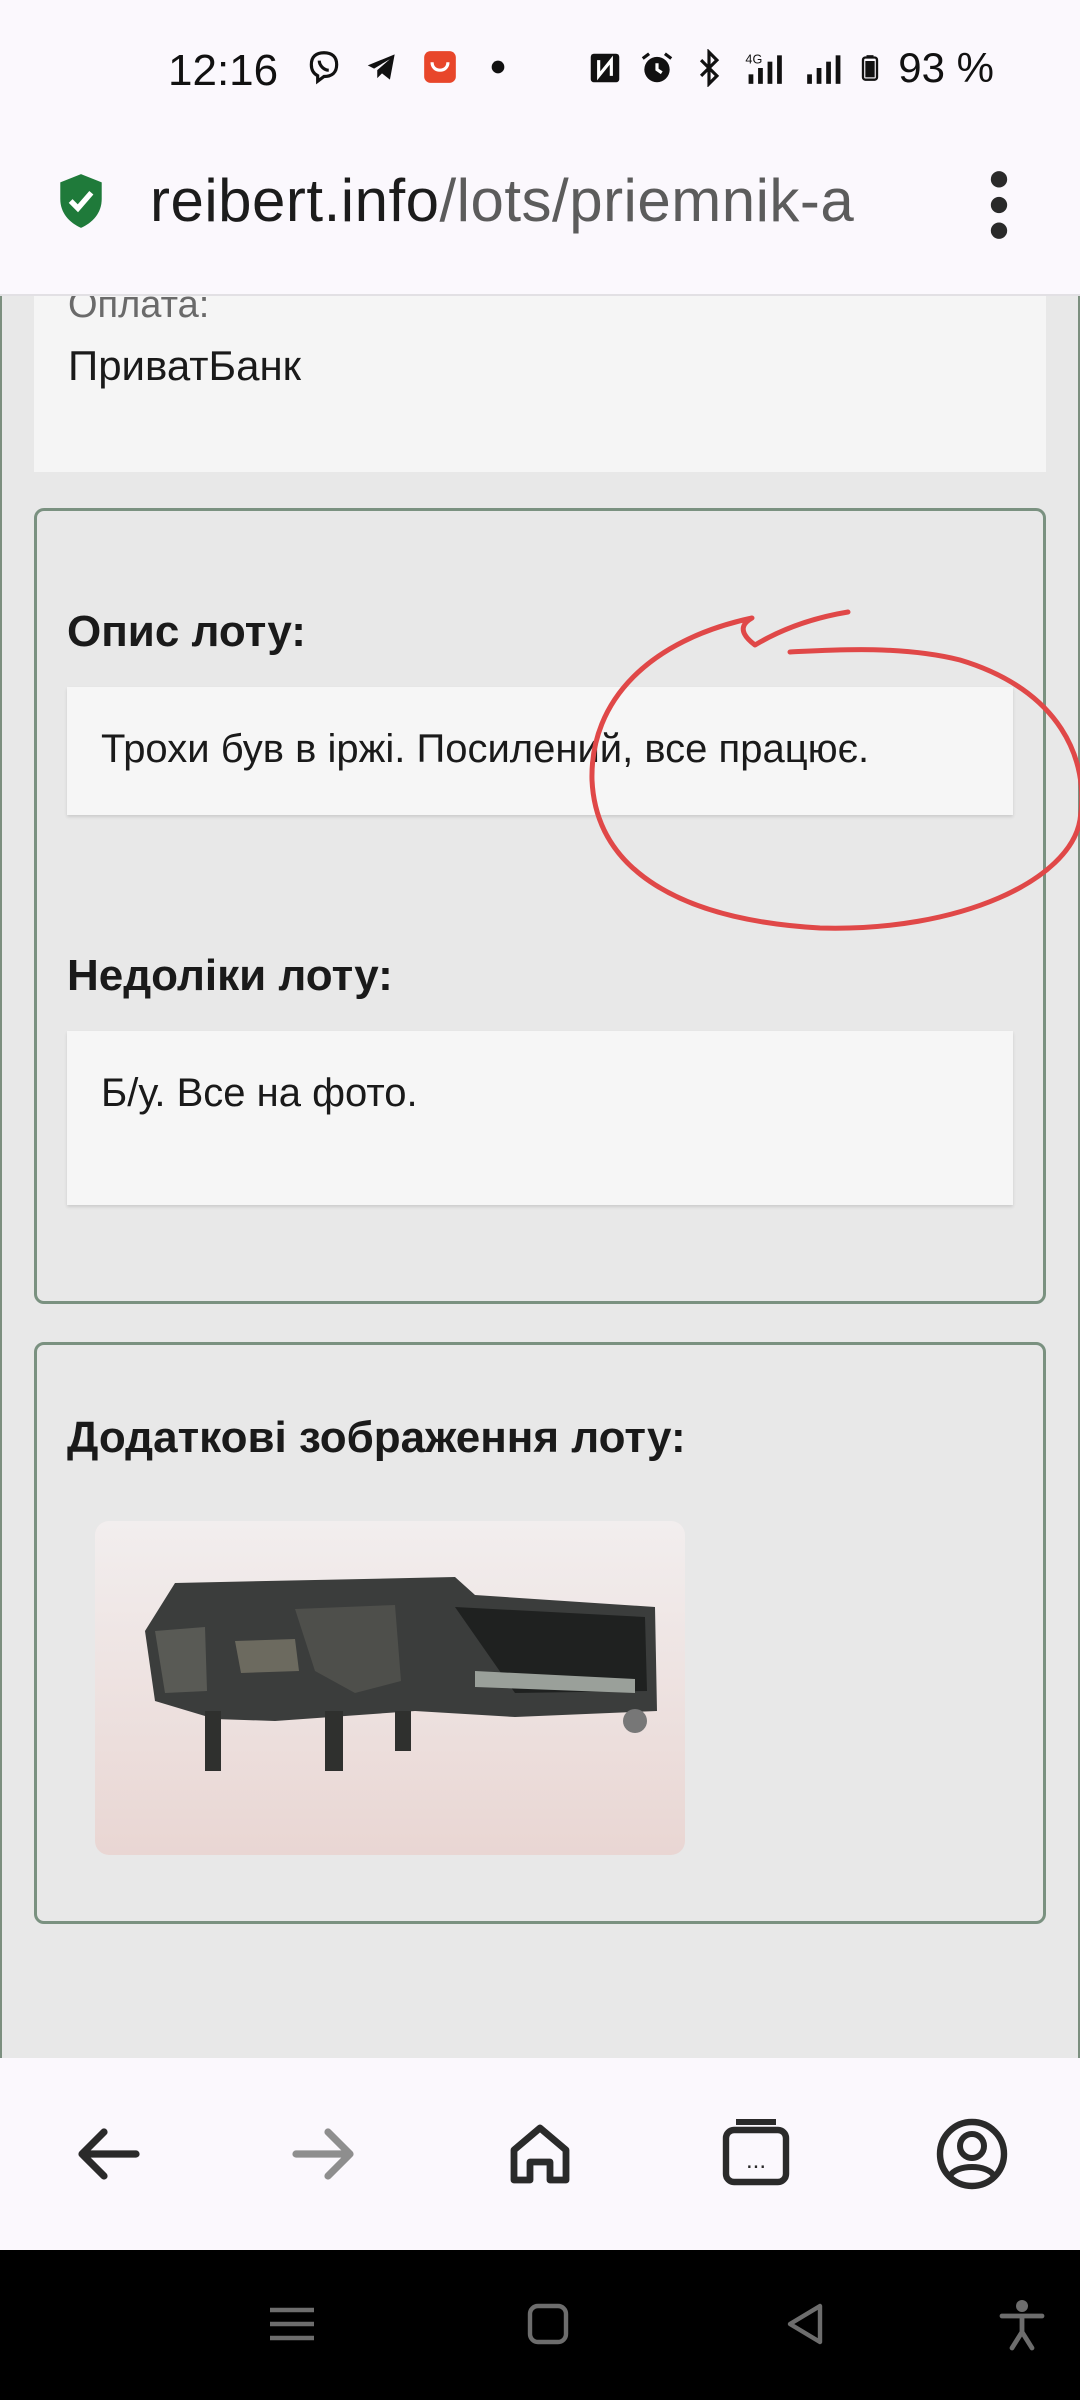 Image resolution: width=1080 pixels, height=2400 pixels. Describe the element at coordinates (259, 1093) in the screenshot. I see `defects-text: Б/у. Все на фото.` at that location.